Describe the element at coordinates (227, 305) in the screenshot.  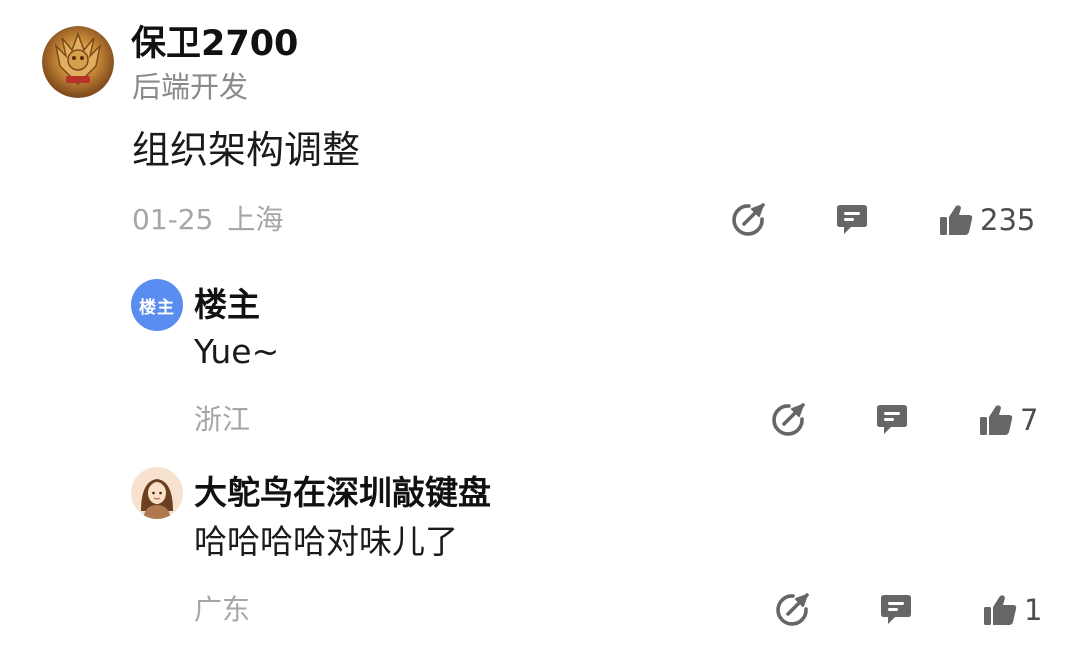
I see `reply-author: 楼主` at that location.